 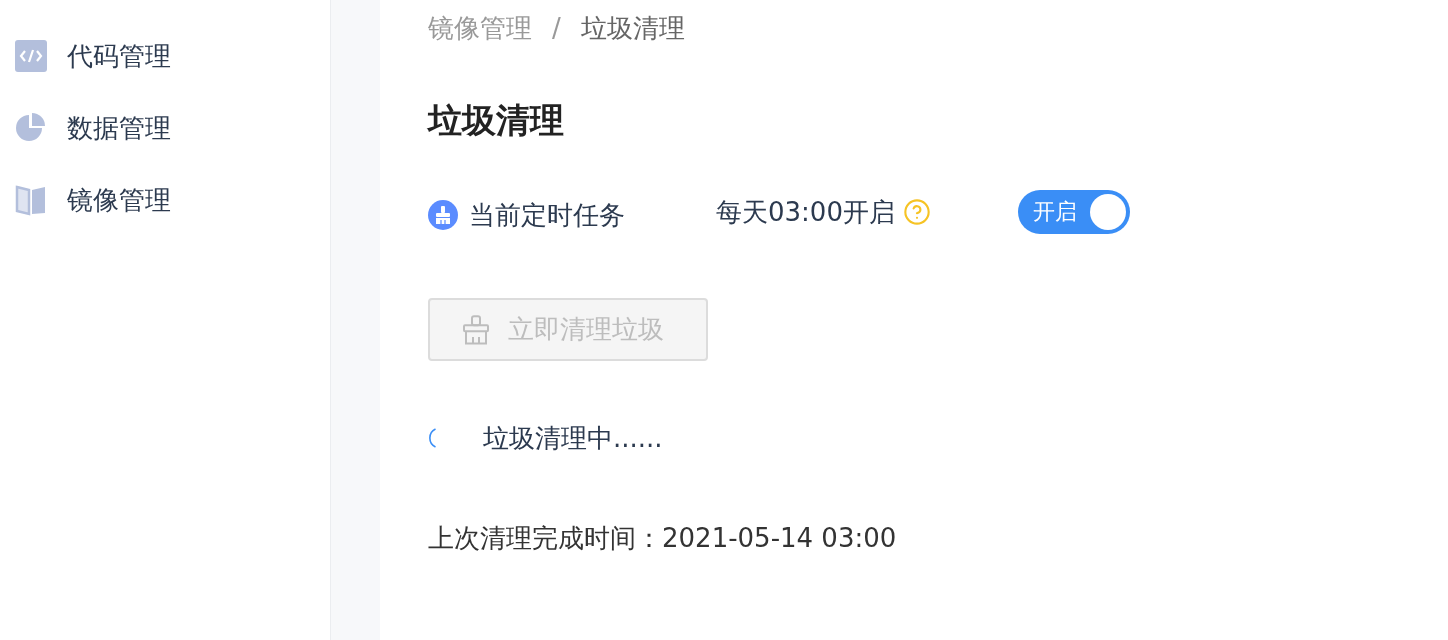 What do you see at coordinates (165, 128) in the screenshot?
I see `sidebar-item: 数据管理` at bounding box center [165, 128].